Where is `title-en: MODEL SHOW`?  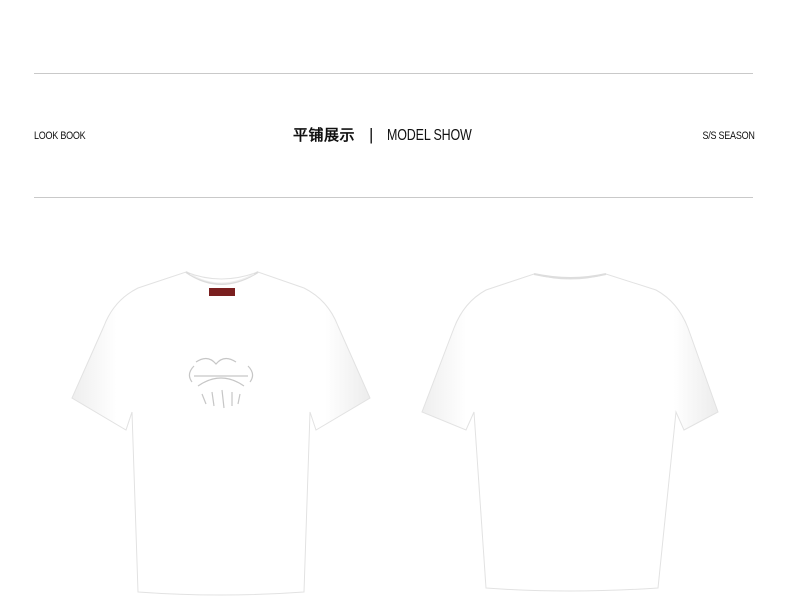 title-en: MODEL SHOW is located at coordinates (430, 135).